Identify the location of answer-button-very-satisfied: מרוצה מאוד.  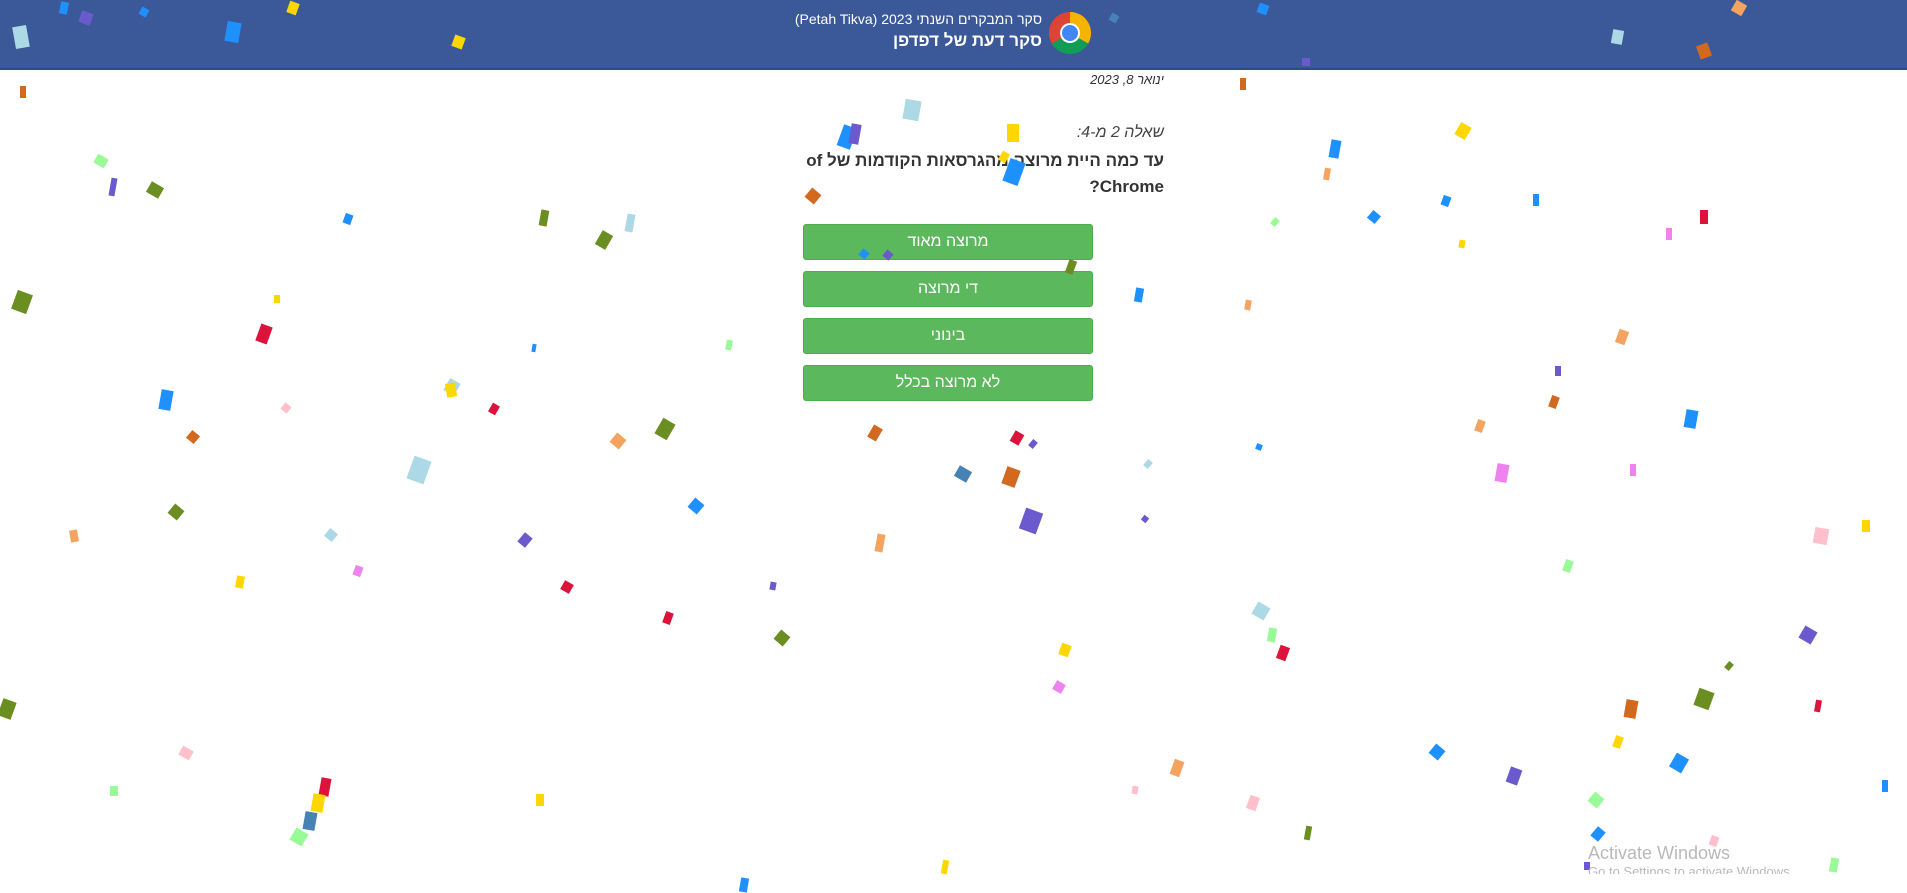
(948, 242).